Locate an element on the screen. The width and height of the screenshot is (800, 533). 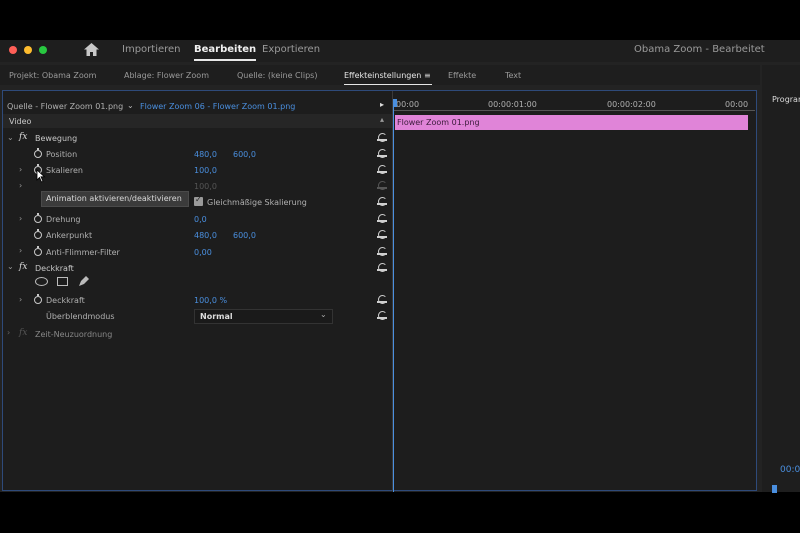
timeline-playhead is located at coordinates (395, 103).